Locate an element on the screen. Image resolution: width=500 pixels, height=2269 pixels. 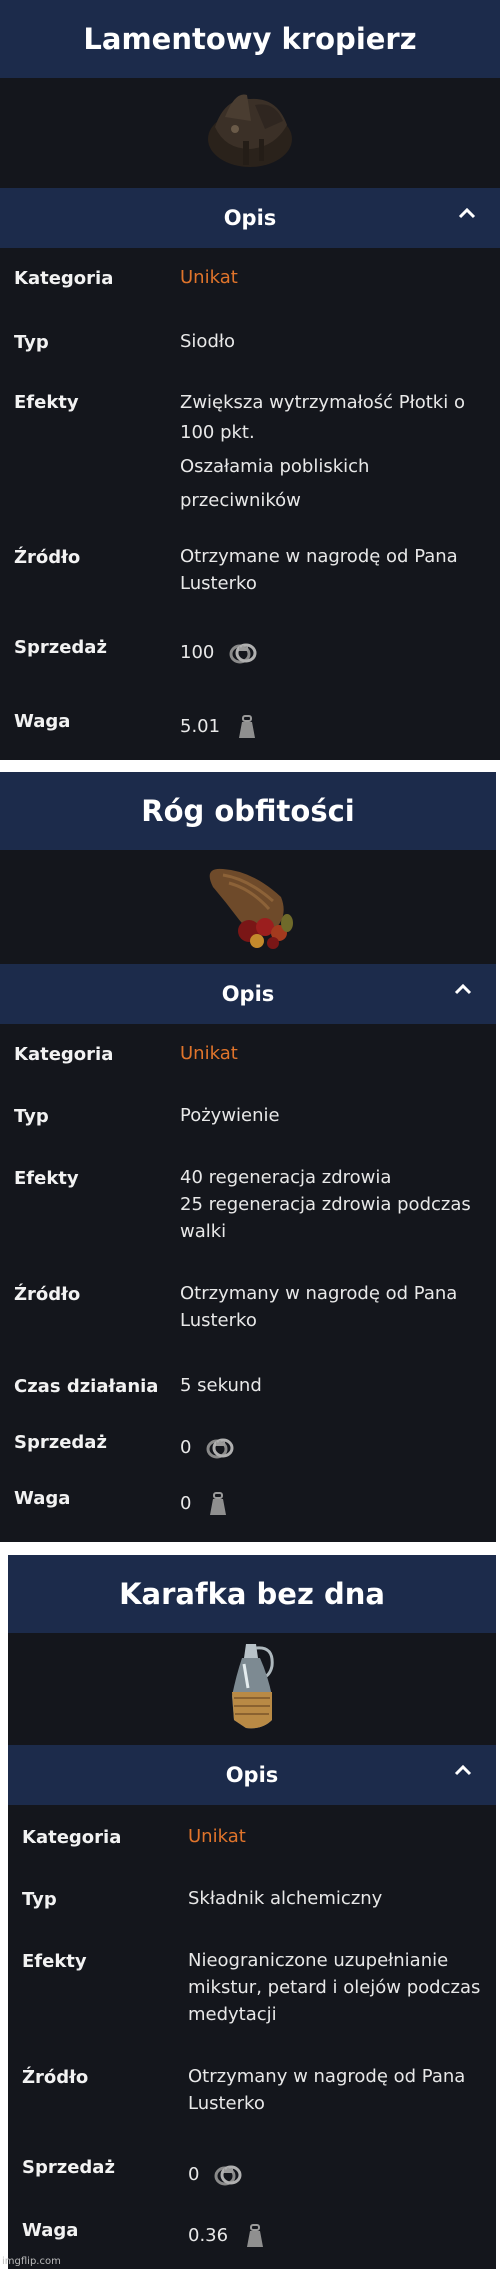
item-title: Lamentowy kropierz is located at coordinates (250, 39).